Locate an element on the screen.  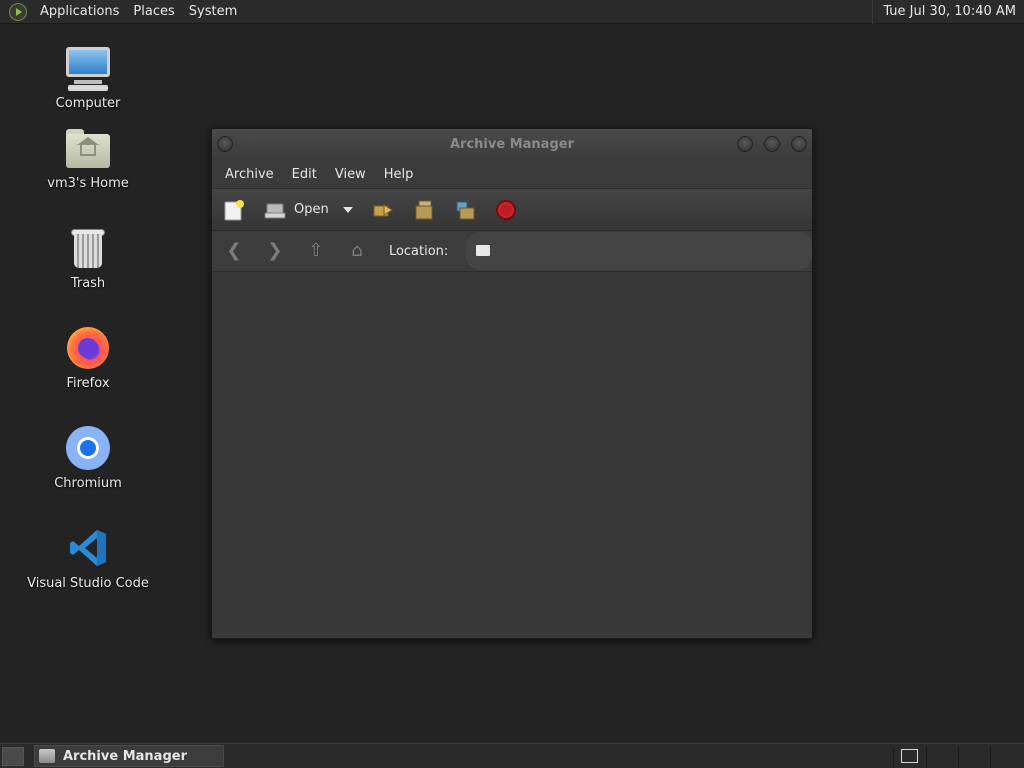
open-icon is located at coordinates (275, 210).